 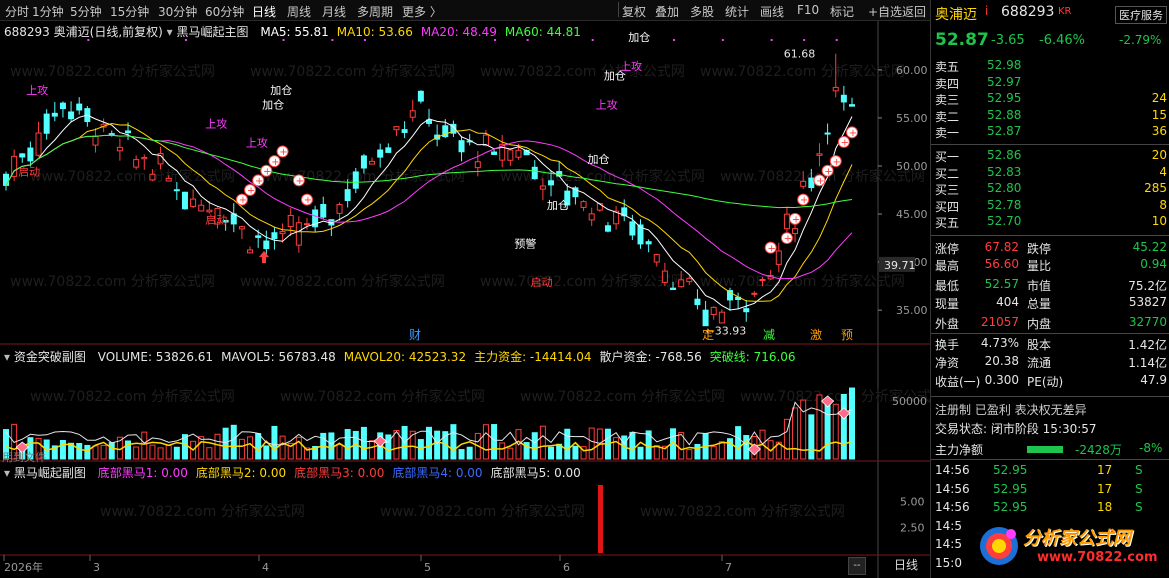 I want to click on stat-value: 32770, so click(x=1147, y=322).